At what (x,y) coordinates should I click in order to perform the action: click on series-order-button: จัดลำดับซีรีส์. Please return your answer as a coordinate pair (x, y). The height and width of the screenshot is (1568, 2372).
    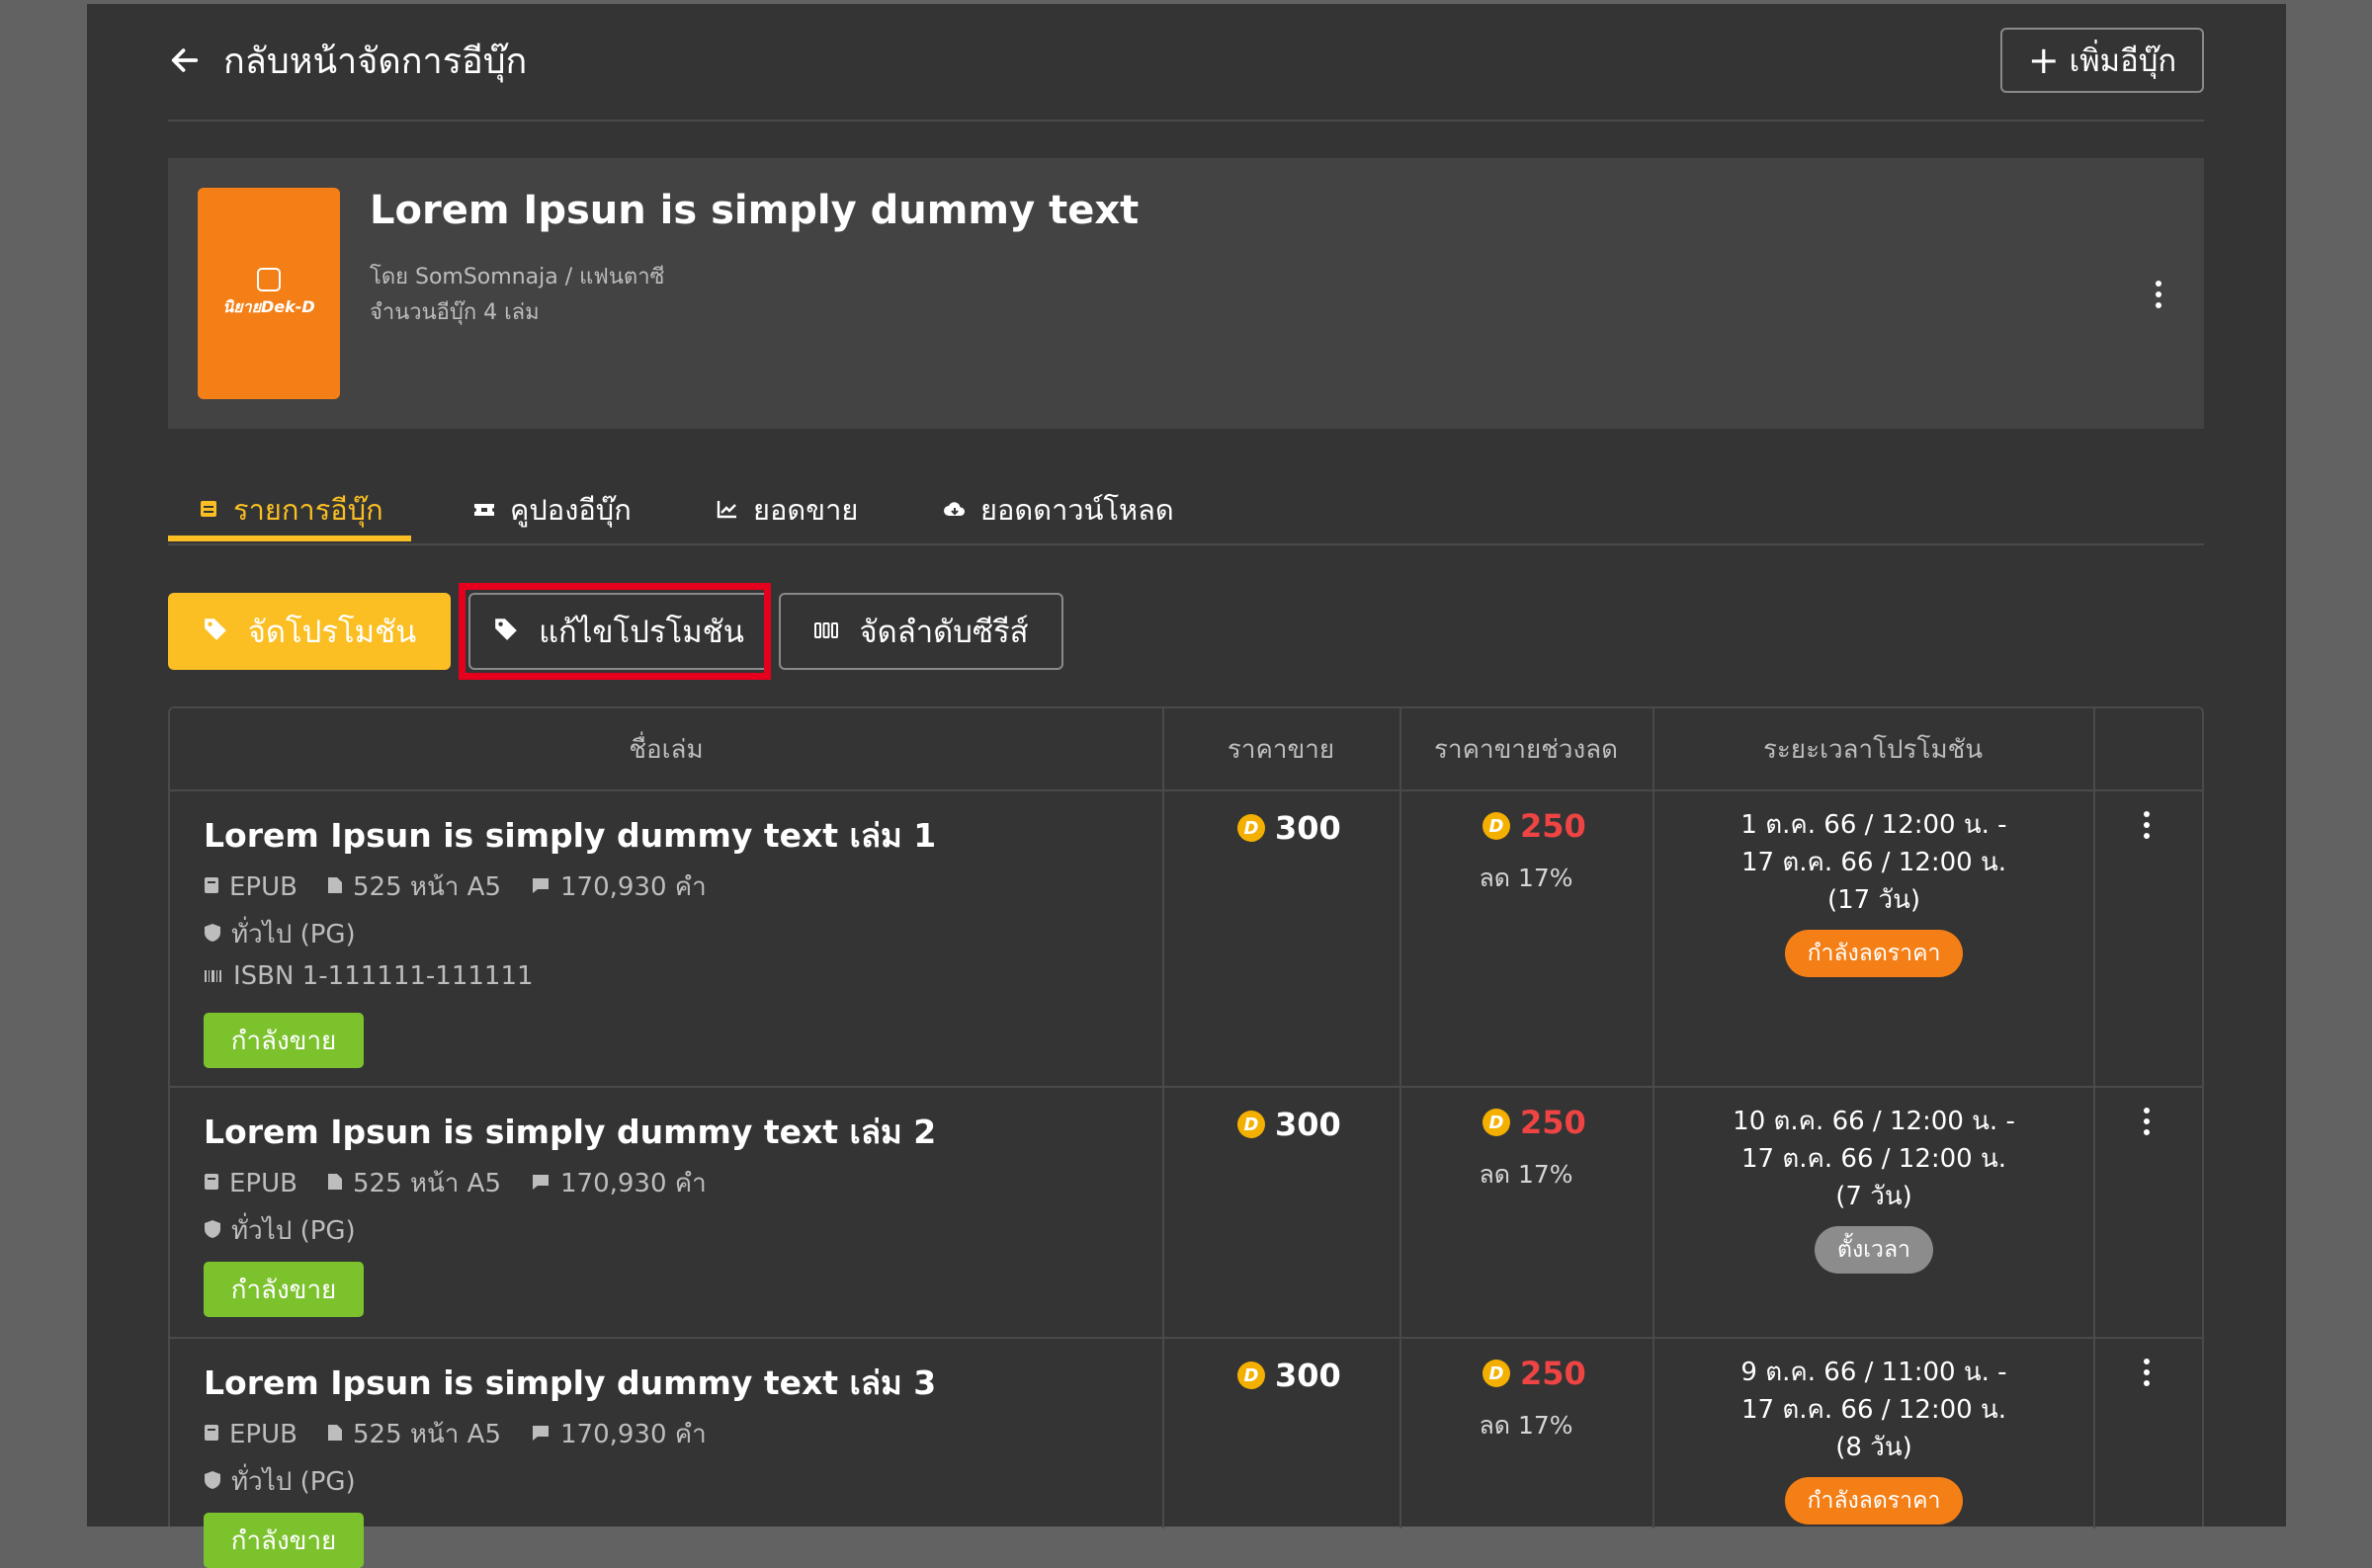
    Looking at the image, I should click on (921, 631).